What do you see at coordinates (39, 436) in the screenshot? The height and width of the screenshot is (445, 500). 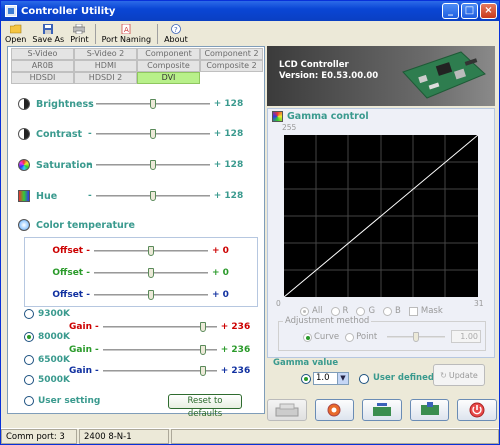 I see `status-comm-port: Comm port: 3` at bounding box center [39, 436].